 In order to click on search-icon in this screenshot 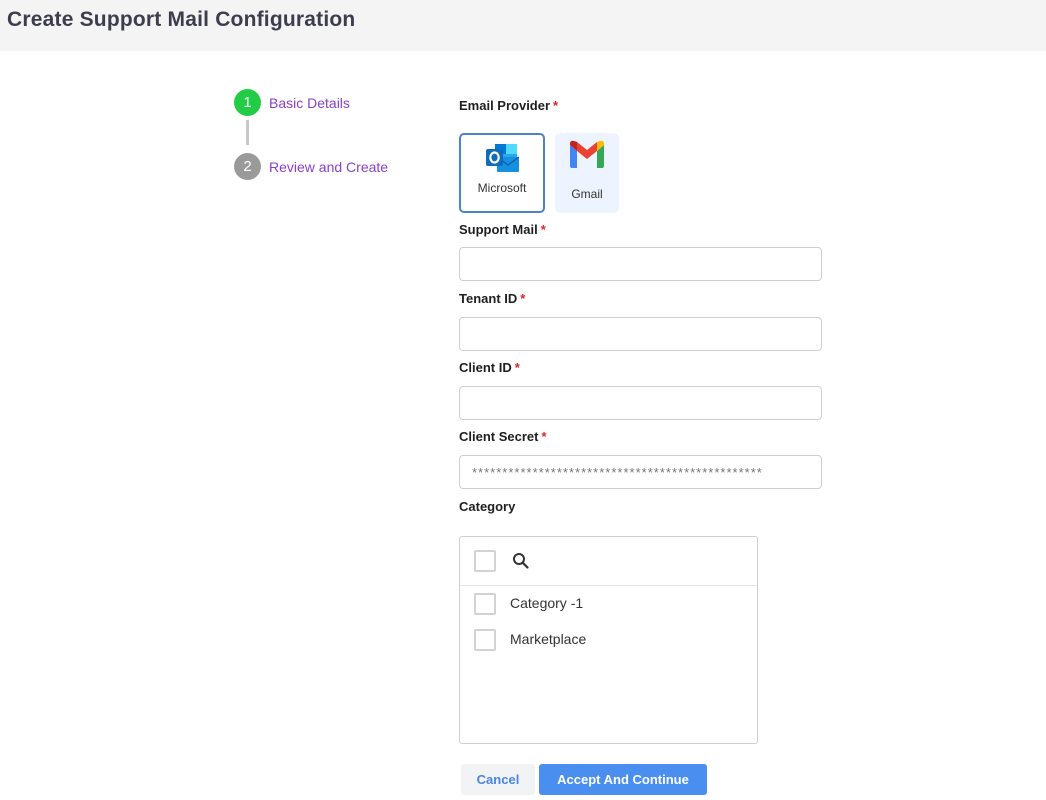, I will do `click(521, 563)`.